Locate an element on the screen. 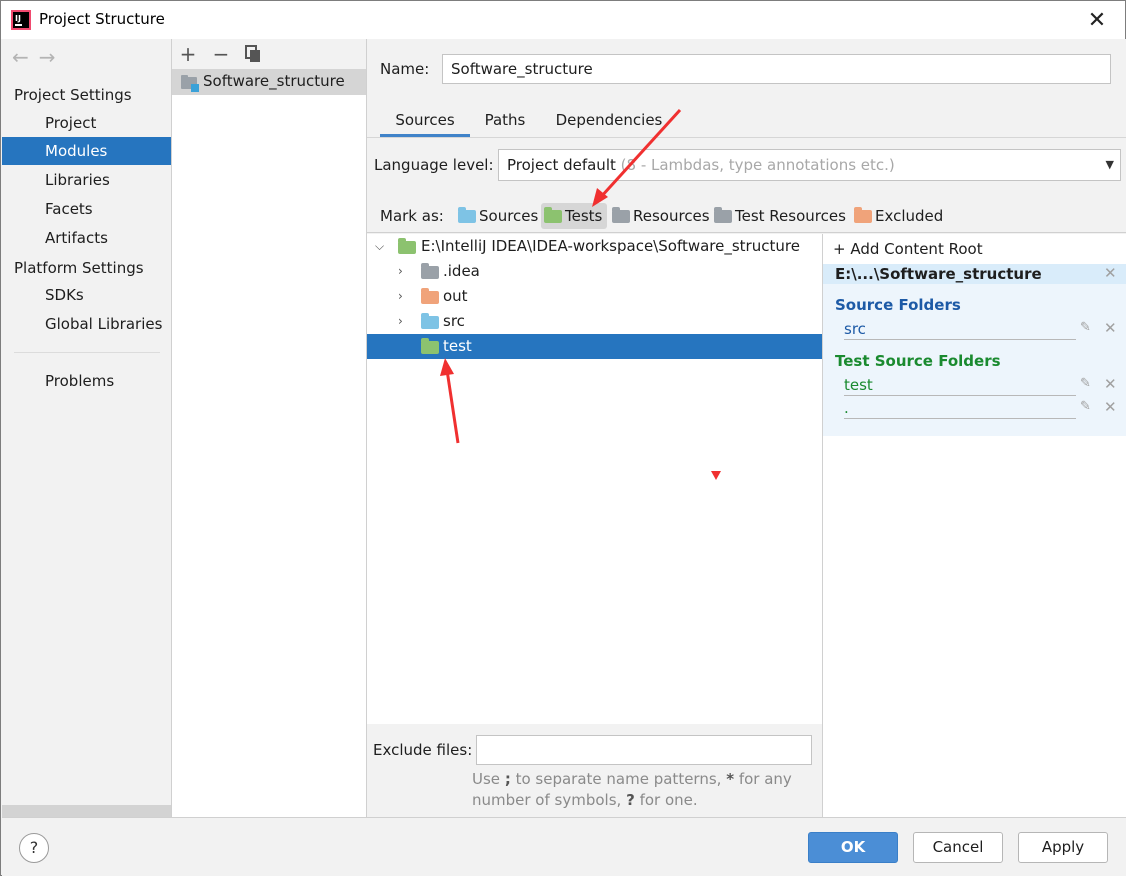 This screenshot has height=876, width=1126. tests-folder-icon is located at coordinates (553, 215).